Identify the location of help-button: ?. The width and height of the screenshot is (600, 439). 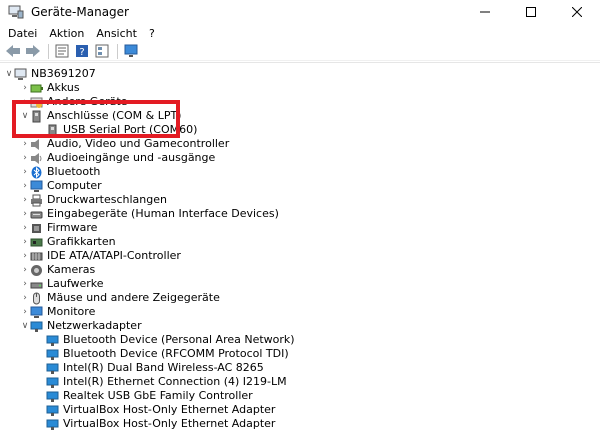
(82, 51).